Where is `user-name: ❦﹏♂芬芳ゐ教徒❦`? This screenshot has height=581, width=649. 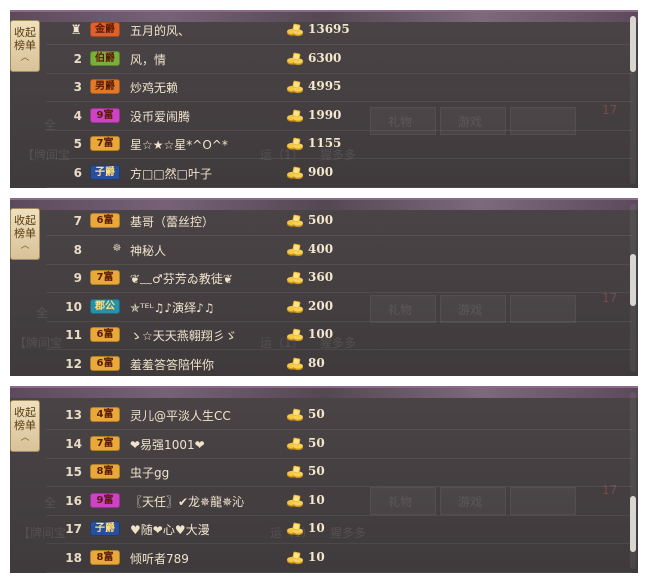
user-name: ❦﹏♂芬芳ゐ教徒❦ is located at coordinates (181, 278).